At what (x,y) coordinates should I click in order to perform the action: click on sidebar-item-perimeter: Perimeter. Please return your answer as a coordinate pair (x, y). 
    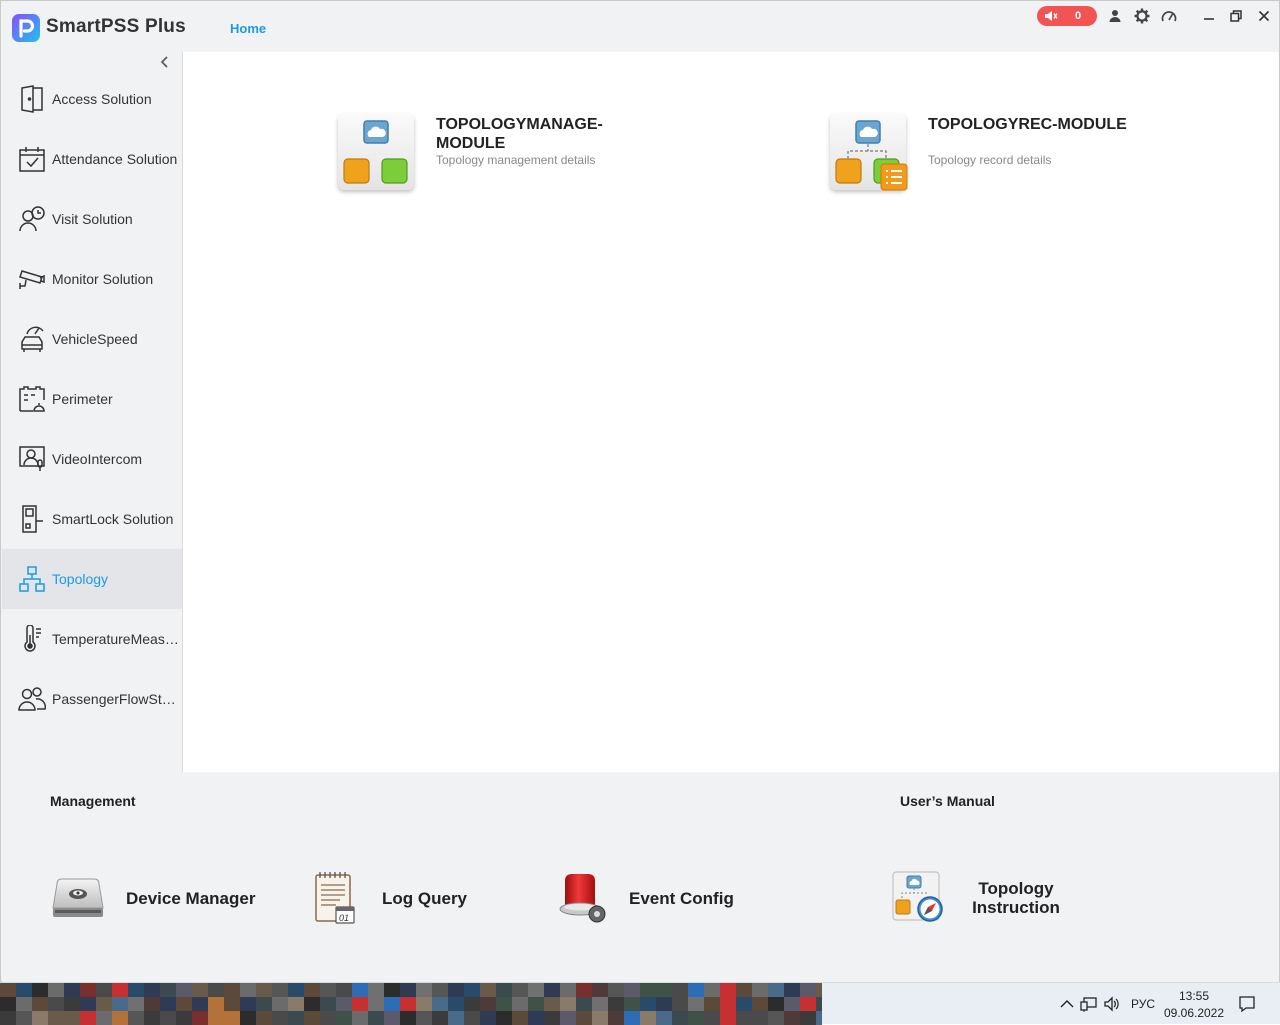
    Looking at the image, I should click on (92, 399).